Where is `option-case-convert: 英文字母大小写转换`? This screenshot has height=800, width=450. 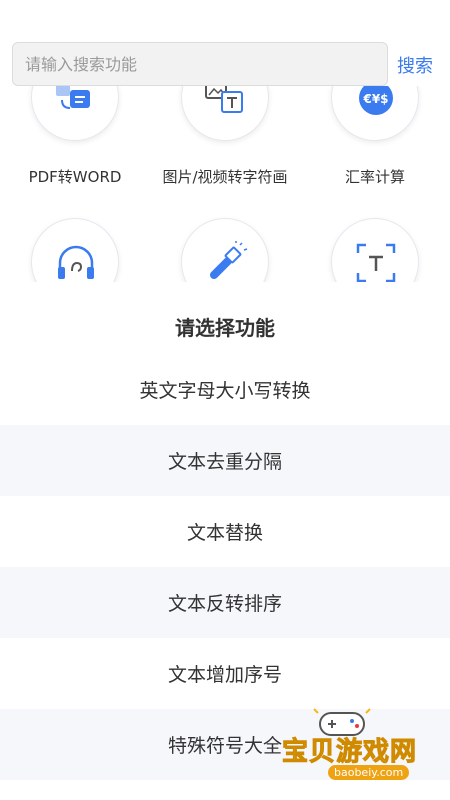 option-case-convert: 英文字母大小写转换 is located at coordinates (225, 389).